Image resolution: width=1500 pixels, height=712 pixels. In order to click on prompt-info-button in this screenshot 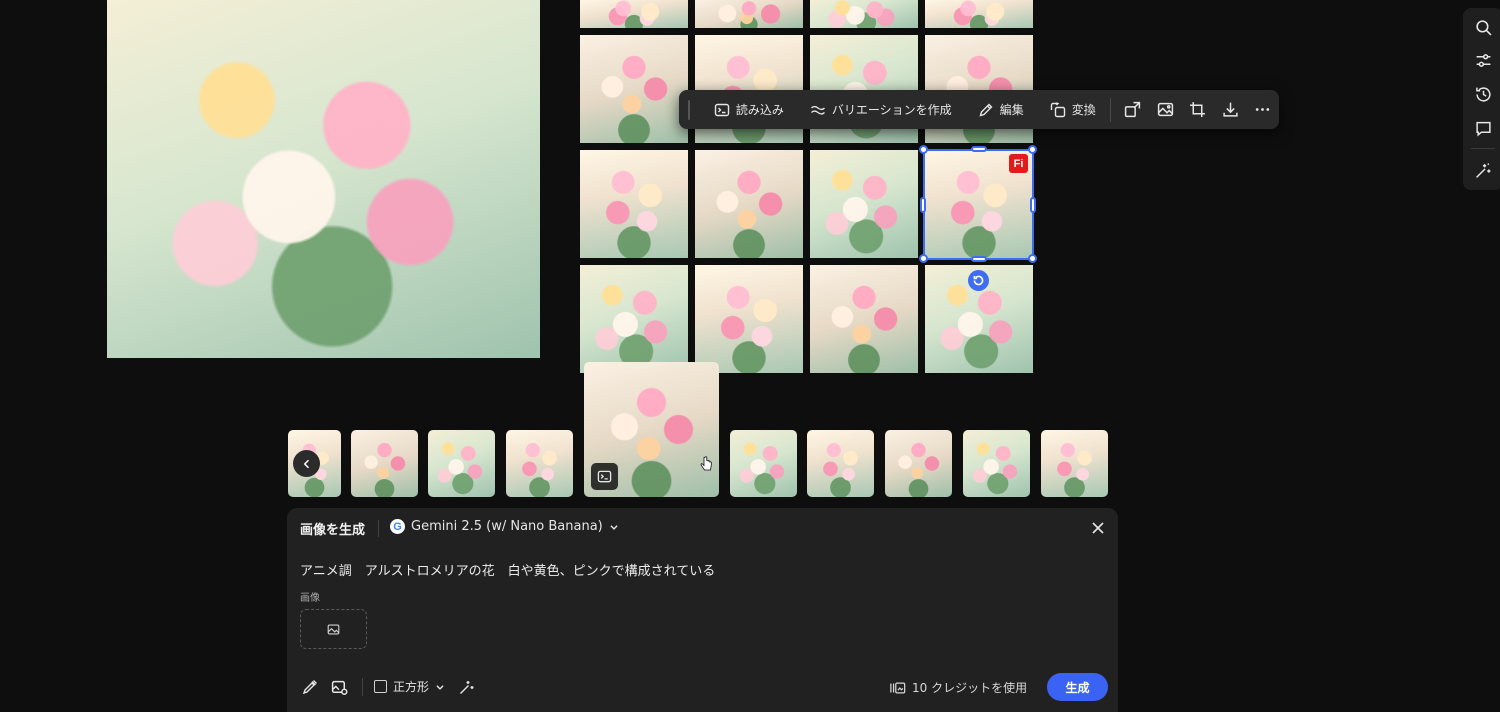, I will do `click(604, 476)`.